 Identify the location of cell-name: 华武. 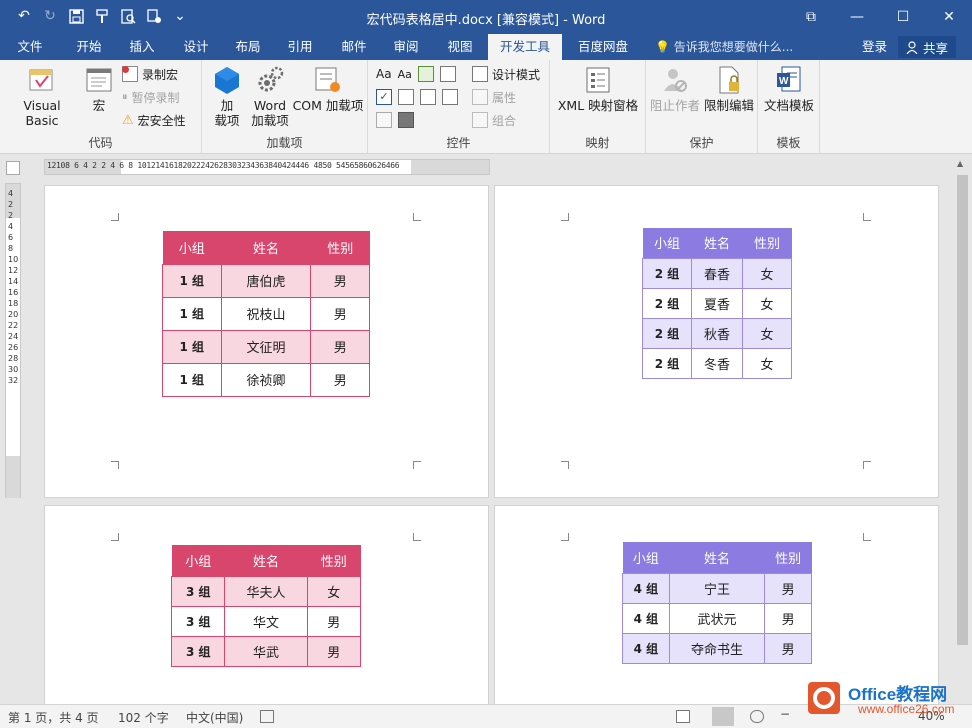
(266, 651).